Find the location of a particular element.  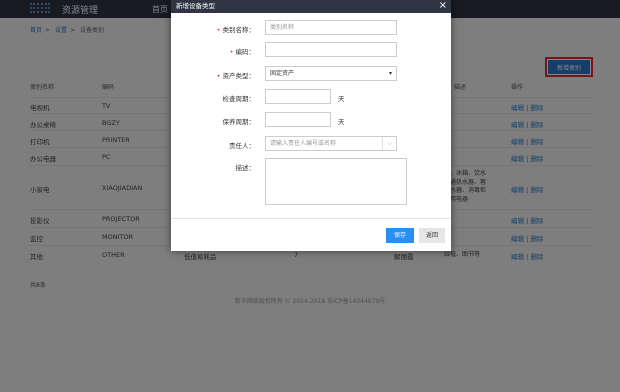

save-button: 保存 is located at coordinates (400, 235).